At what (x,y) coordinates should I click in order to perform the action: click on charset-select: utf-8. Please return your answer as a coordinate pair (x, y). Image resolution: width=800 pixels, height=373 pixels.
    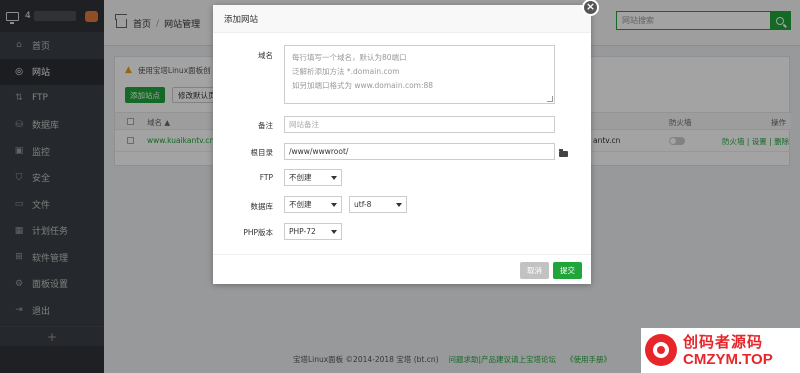
    Looking at the image, I should click on (378, 204).